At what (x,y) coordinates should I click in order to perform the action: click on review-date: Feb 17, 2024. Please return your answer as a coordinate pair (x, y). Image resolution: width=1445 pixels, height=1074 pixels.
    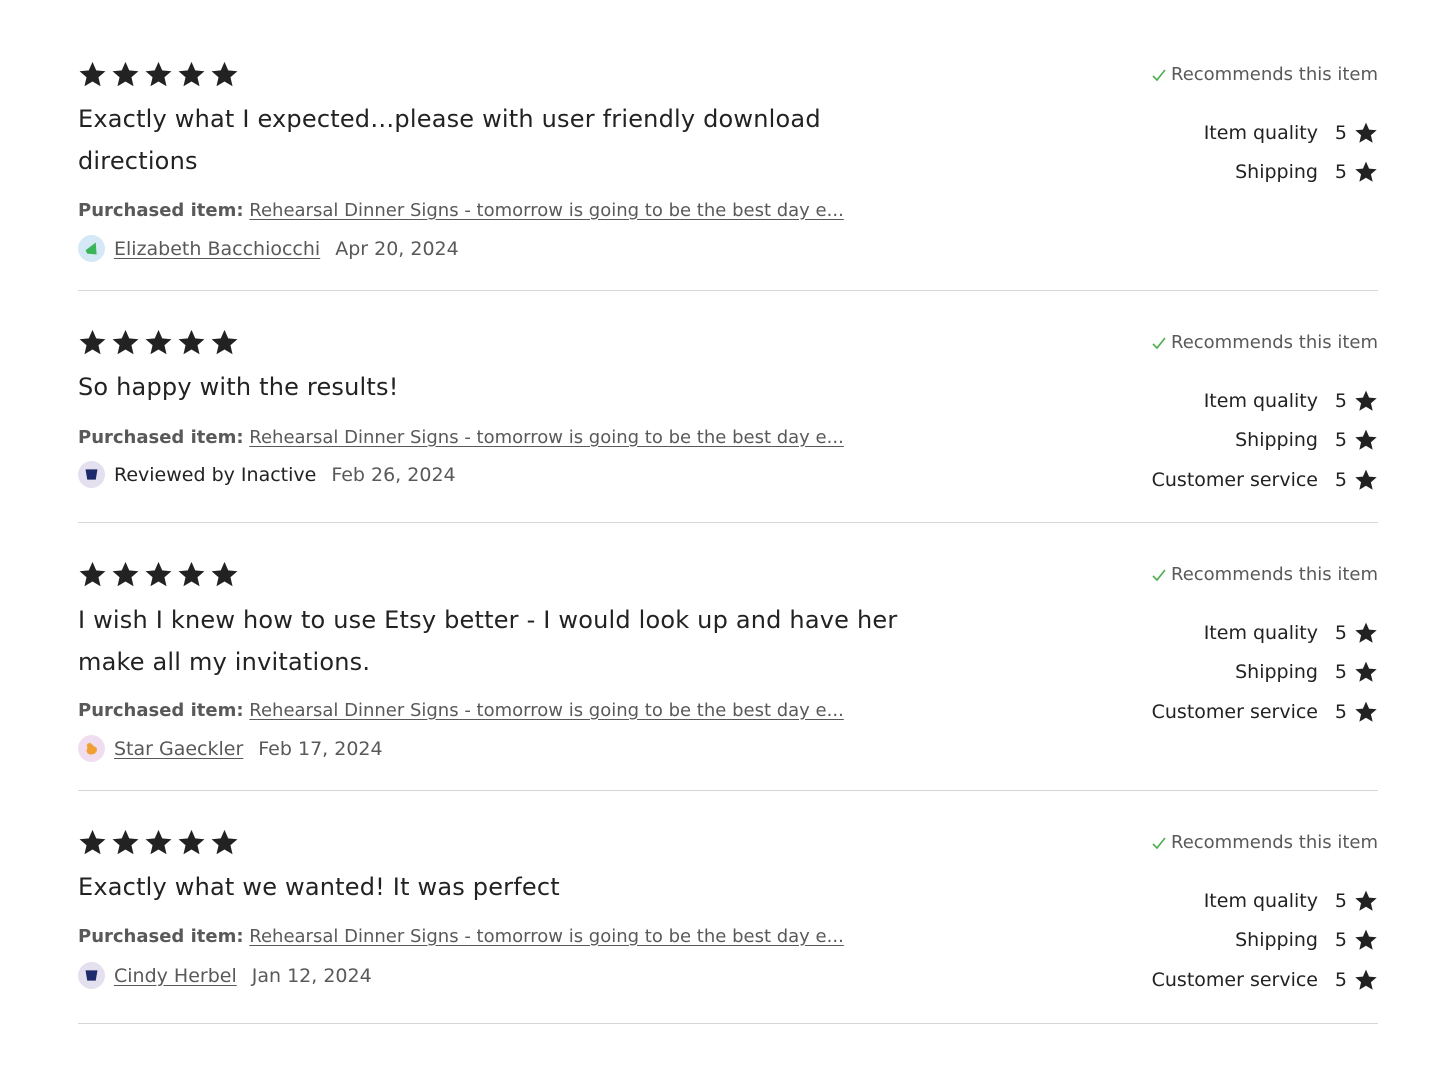
    Looking at the image, I should click on (320, 748).